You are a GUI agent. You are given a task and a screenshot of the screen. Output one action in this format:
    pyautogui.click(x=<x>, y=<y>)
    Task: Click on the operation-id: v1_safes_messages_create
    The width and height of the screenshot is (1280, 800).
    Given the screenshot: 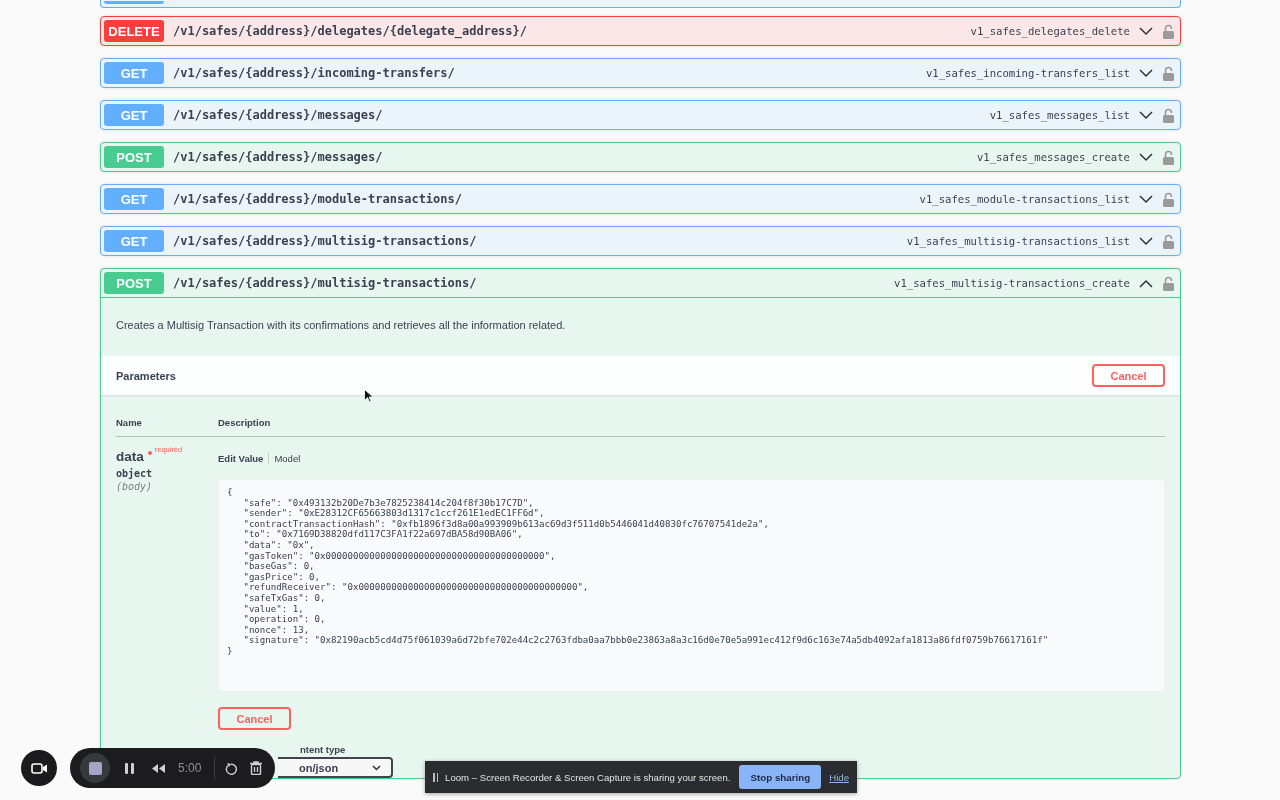 What is the action you would take?
    pyautogui.click(x=1053, y=157)
    